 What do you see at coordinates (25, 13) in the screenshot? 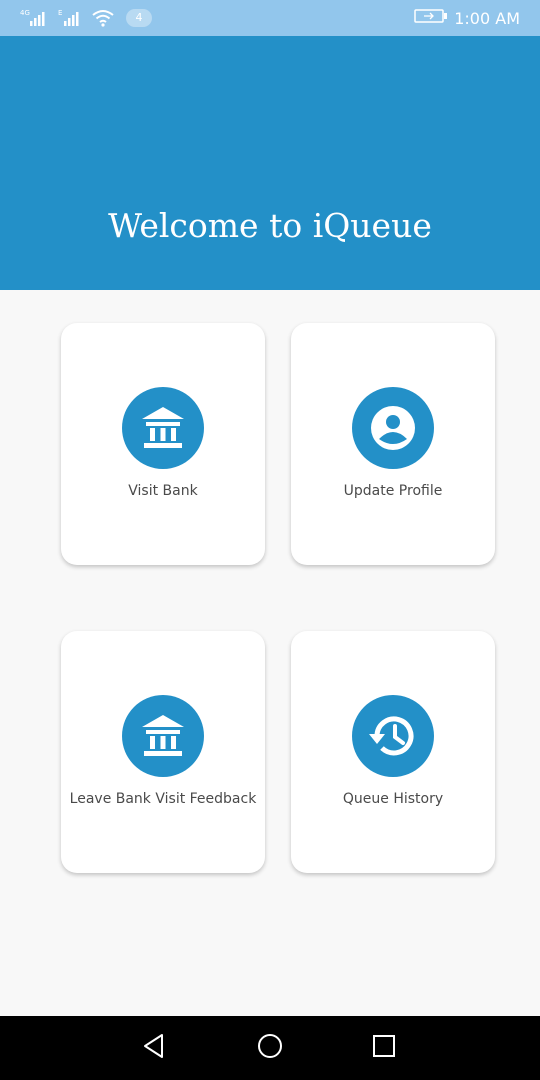
I see `signal-1-label: 4G` at bounding box center [25, 13].